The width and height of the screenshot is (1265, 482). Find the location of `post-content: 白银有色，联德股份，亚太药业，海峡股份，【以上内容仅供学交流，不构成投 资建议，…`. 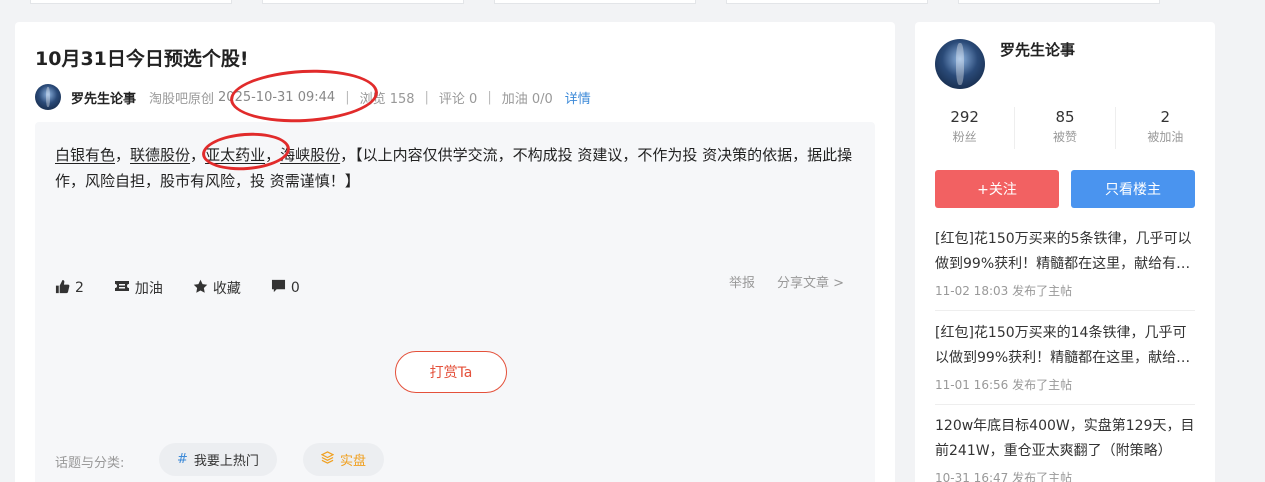

post-content: 白银有色，联德股份，亚太药业，海峡股份，【以上内容仅供学交流，不构成投 资建议，… is located at coordinates (455, 168).